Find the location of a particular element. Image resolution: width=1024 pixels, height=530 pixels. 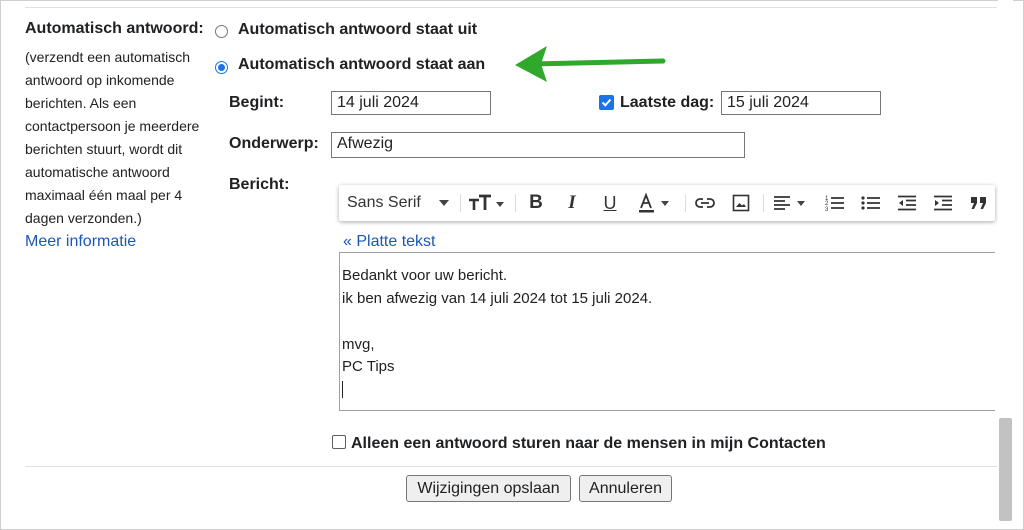

start-date-input: 14 juli 2024 is located at coordinates (411, 103).